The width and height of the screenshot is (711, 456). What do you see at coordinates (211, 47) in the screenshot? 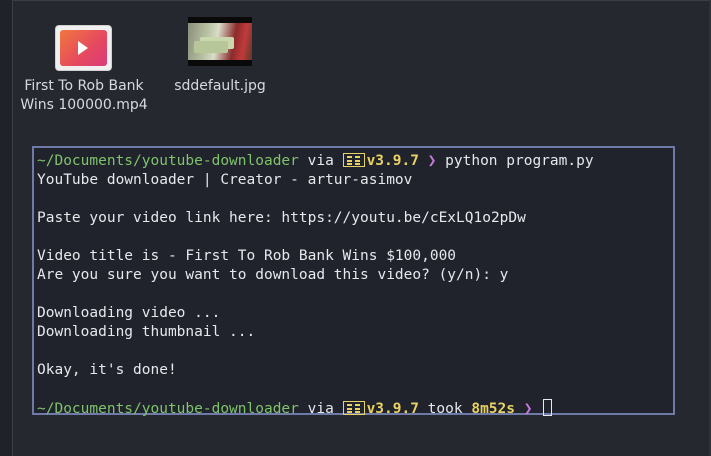
I see `thumbnail-detail` at bounding box center [211, 47].